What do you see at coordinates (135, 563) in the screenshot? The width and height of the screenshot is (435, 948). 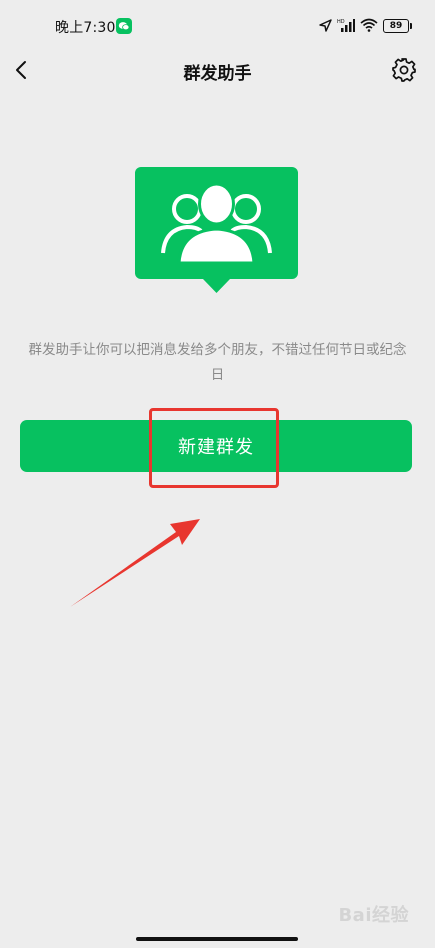 I see `annotation-arrow-icon` at bounding box center [135, 563].